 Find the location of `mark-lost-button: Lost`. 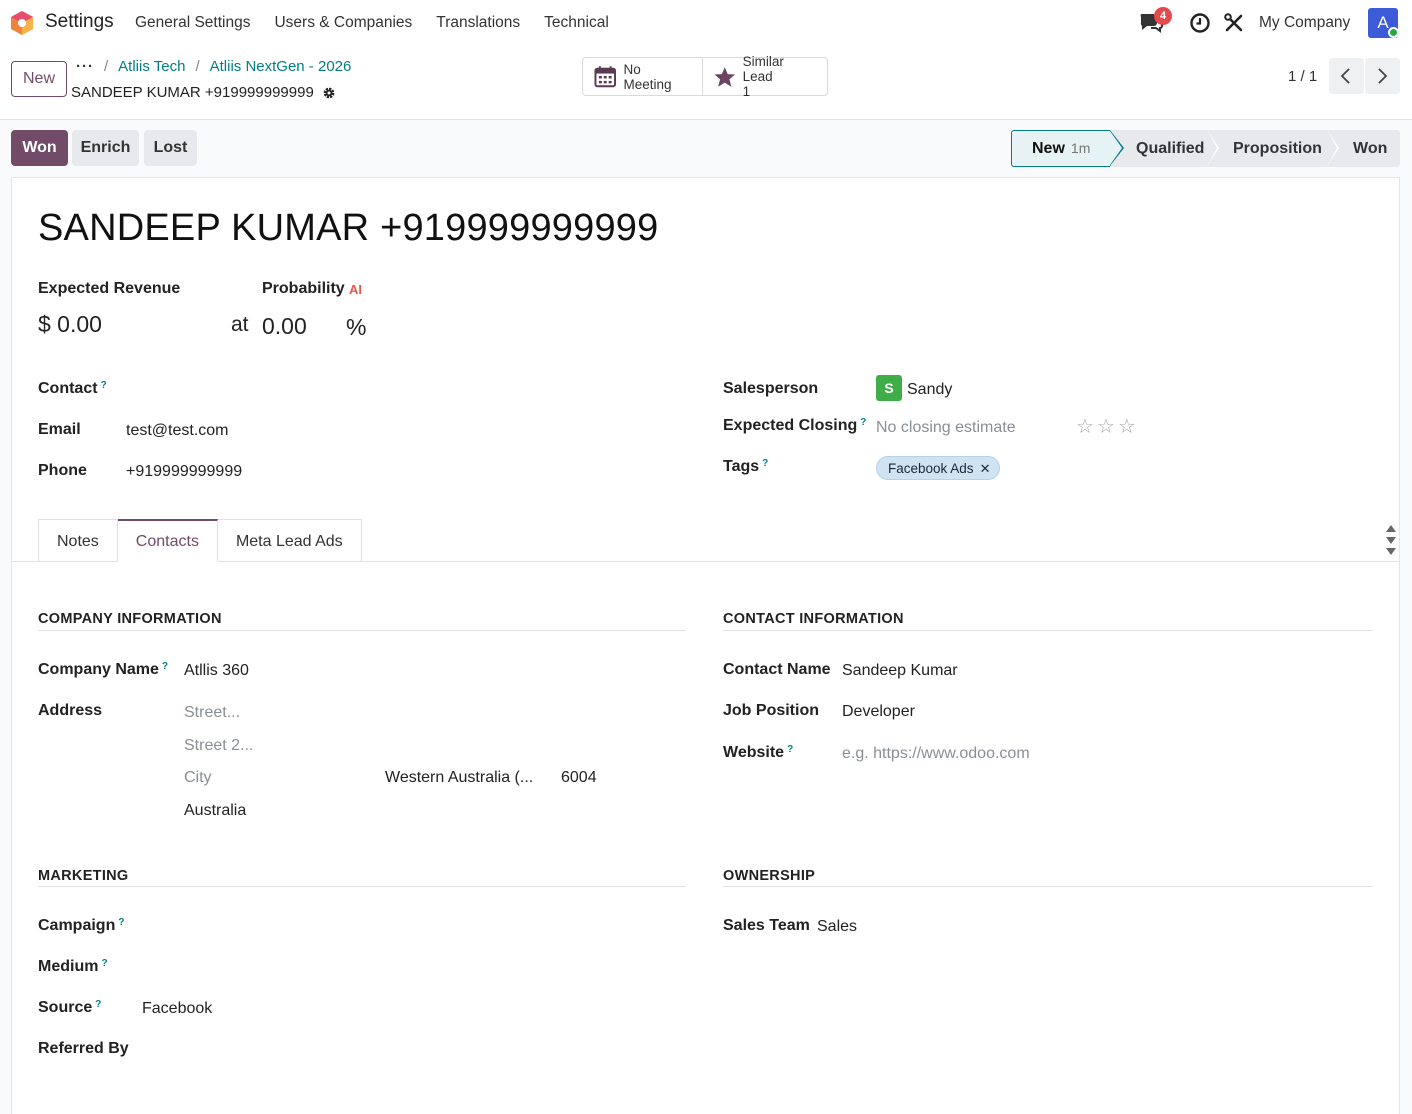

mark-lost-button: Lost is located at coordinates (170, 148).